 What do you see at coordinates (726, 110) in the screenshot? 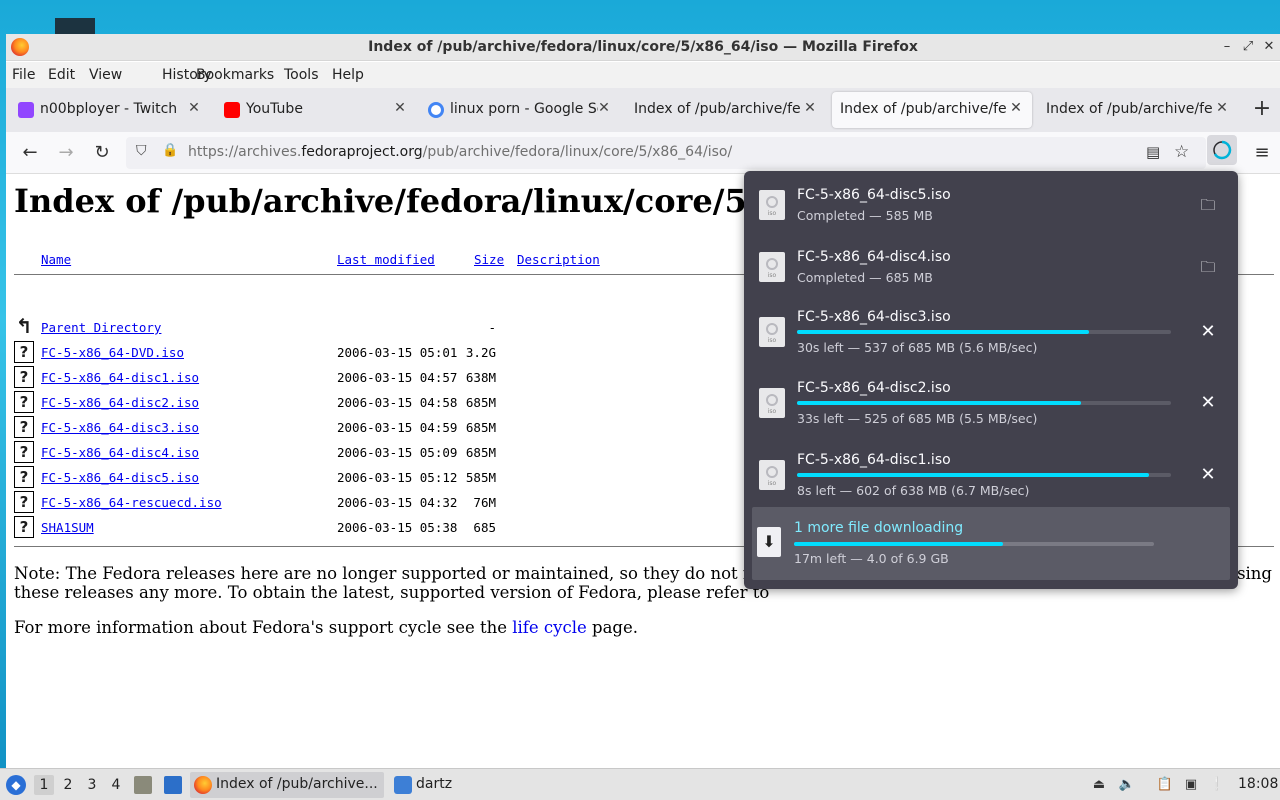
I see `tab-index-1: Index of /pub/archive/fed ✕` at bounding box center [726, 110].